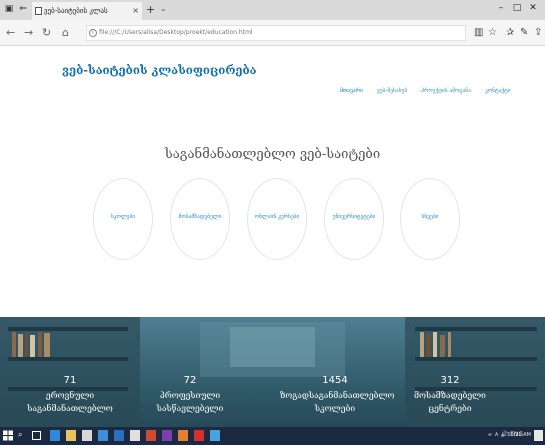 The width and height of the screenshot is (545, 445). What do you see at coordinates (351, 91) in the screenshot?
I see `nav-item-home: მთავარი` at bounding box center [351, 91].